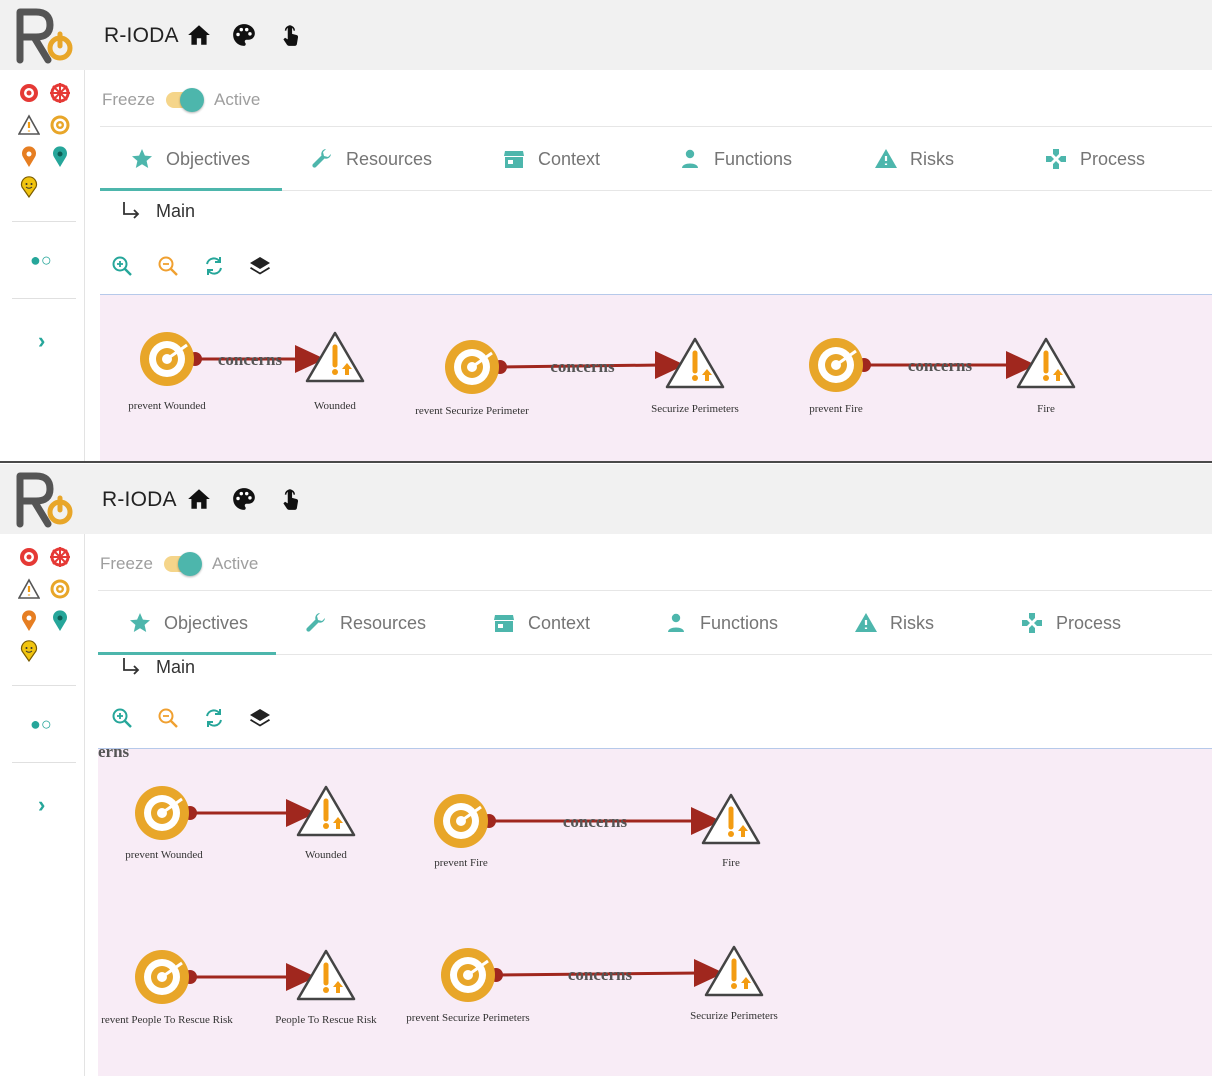  I want to click on tab-label: Objectives, so click(208, 158).